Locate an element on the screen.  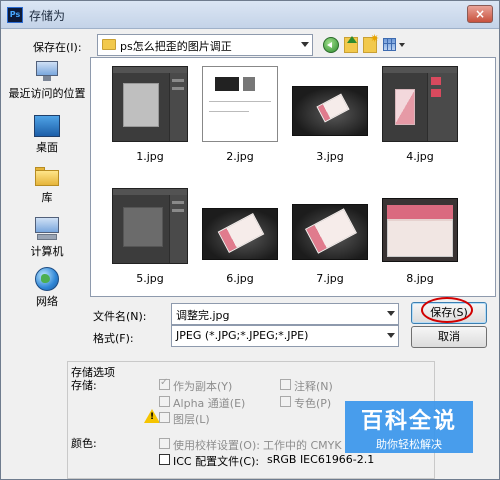
watermark-title: 百科全说 is located at coordinates (408, 421).